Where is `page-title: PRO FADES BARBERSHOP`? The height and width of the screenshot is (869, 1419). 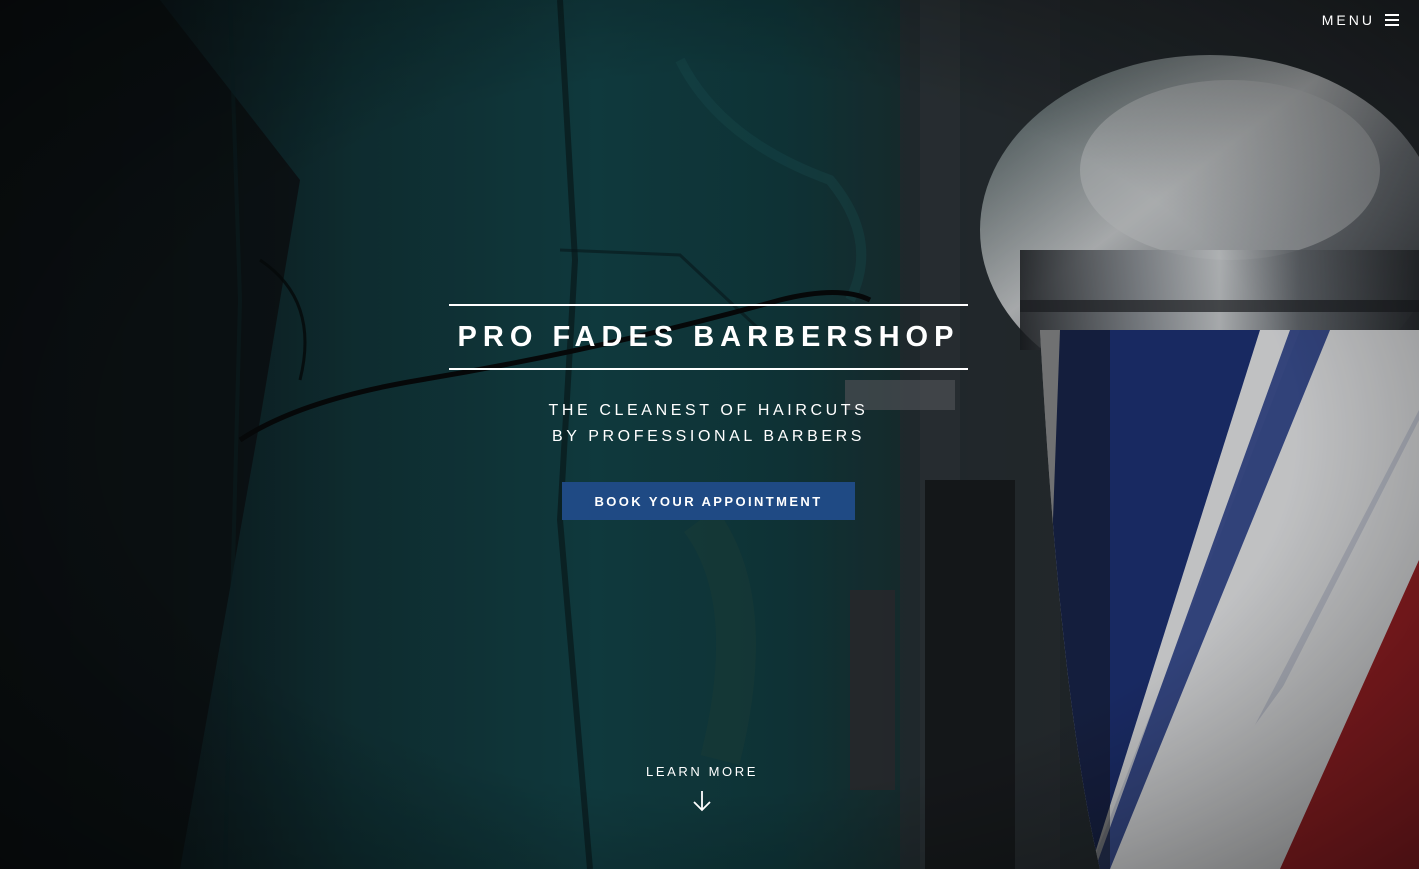 page-title: PRO FADES BARBERSHOP is located at coordinates (708, 336).